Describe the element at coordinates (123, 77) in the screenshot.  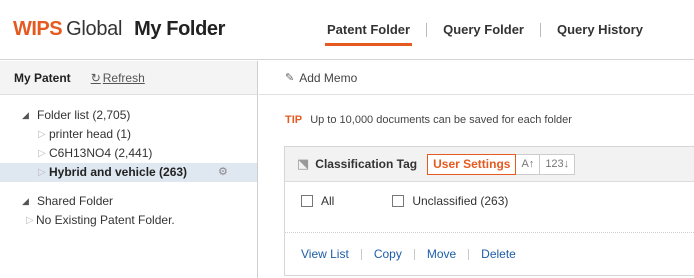
I see `refresh-label: Refresh` at that location.